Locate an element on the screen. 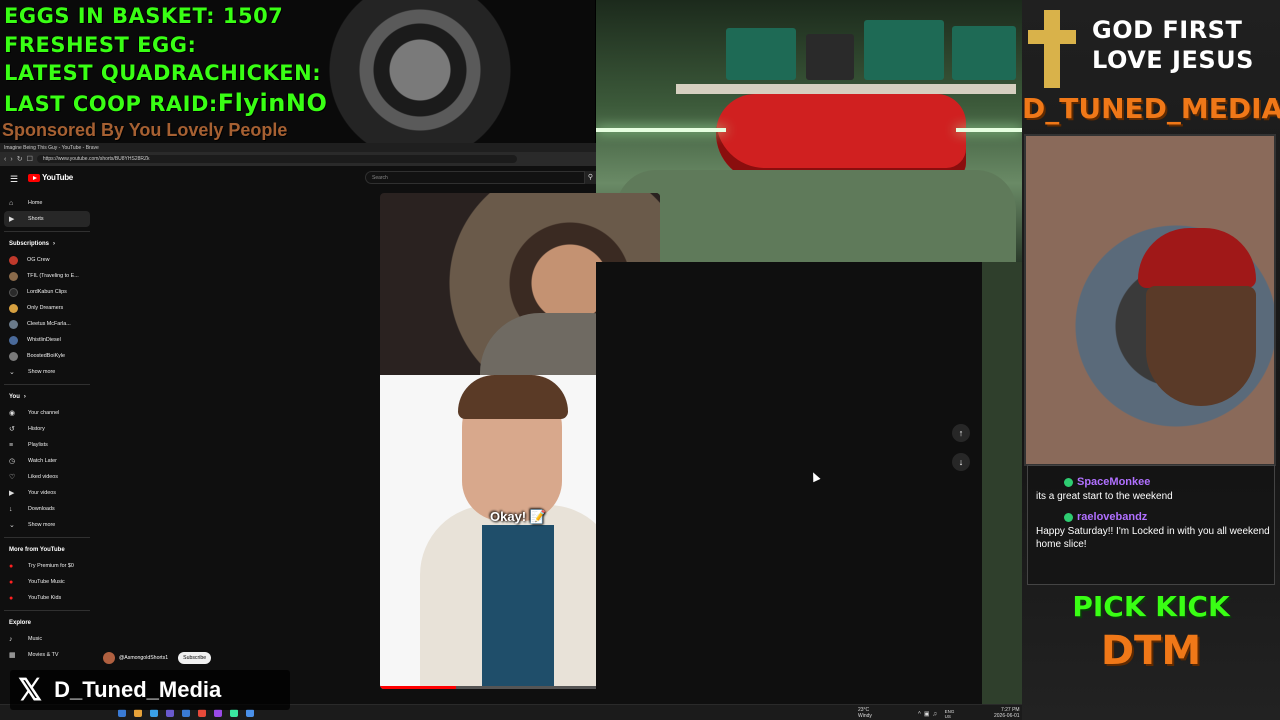 This screenshot has width=1280, height=720. eggs-in-basket-text: EGGS IN BASKET: 1507 is located at coordinates (144, 16).